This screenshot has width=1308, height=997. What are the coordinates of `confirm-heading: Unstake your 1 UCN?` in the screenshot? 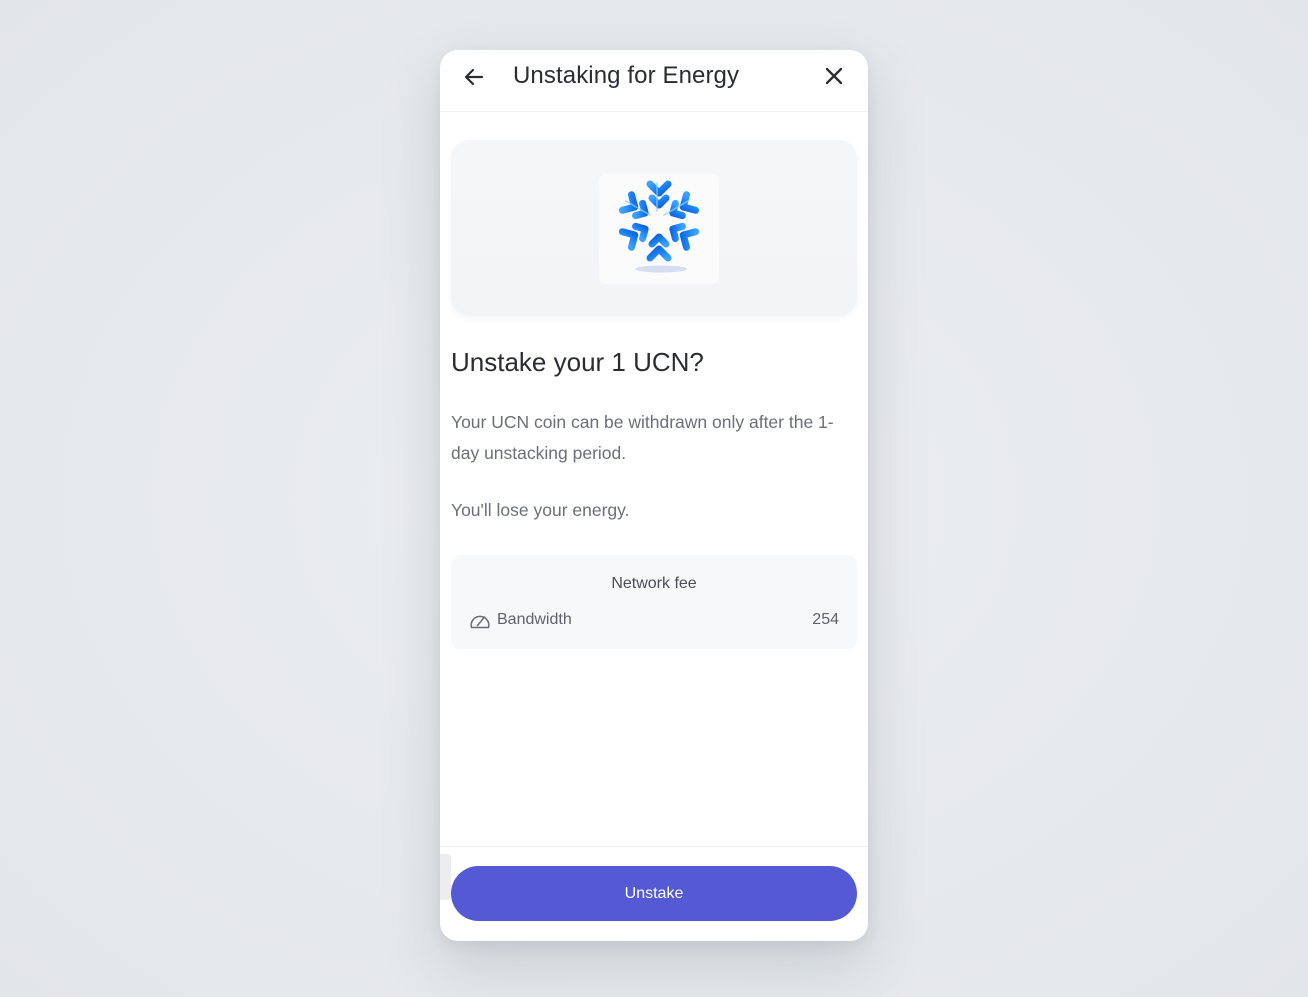 It's located at (577, 362).